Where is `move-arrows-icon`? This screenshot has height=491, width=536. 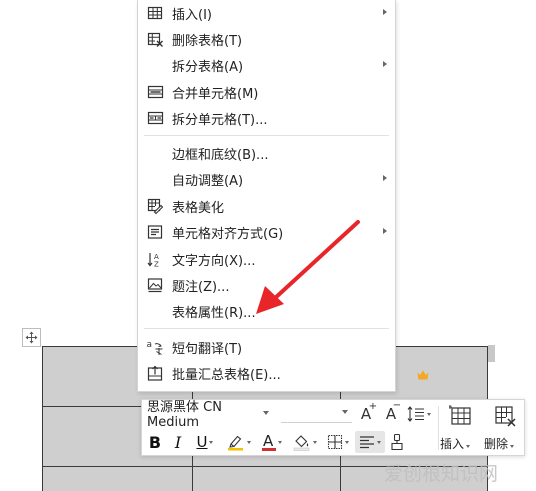 move-arrows-icon is located at coordinates (31, 337).